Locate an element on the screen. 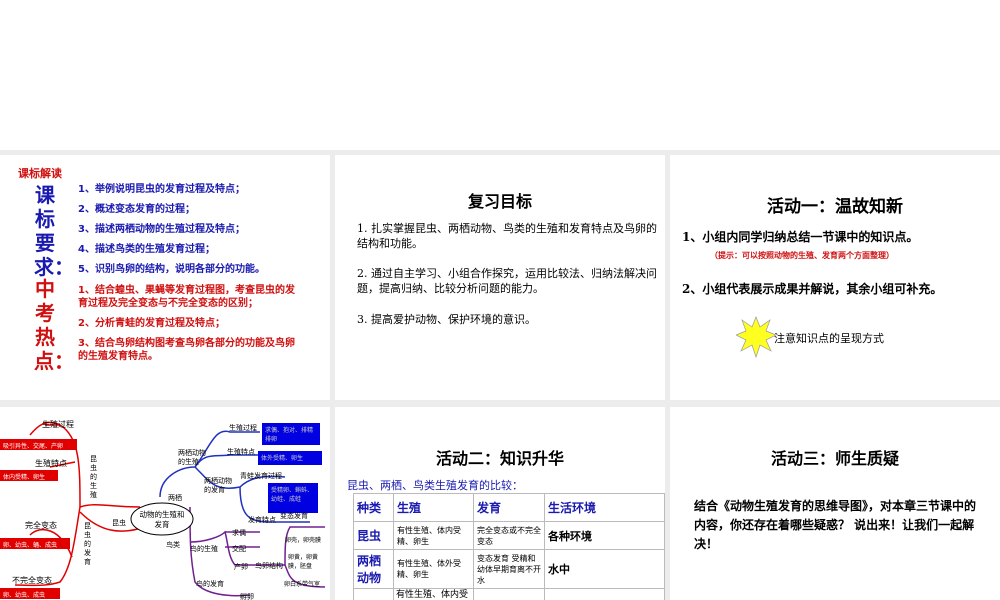 The height and width of the screenshot is (600, 1000). table-row: 昆虫 有性生殖、体内受精、卵生 完全变态或不完全变态 各种环境 is located at coordinates (509, 535).